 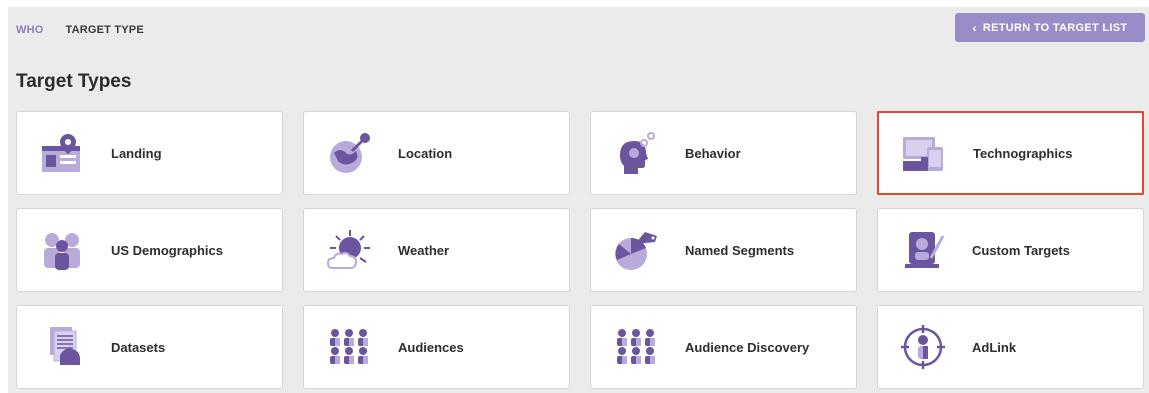 What do you see at coordinates (1055, 27) in the screenshot?
I see `return-button-label: RETURN TO TARGET LIST` at bounding box center [1055, 27].